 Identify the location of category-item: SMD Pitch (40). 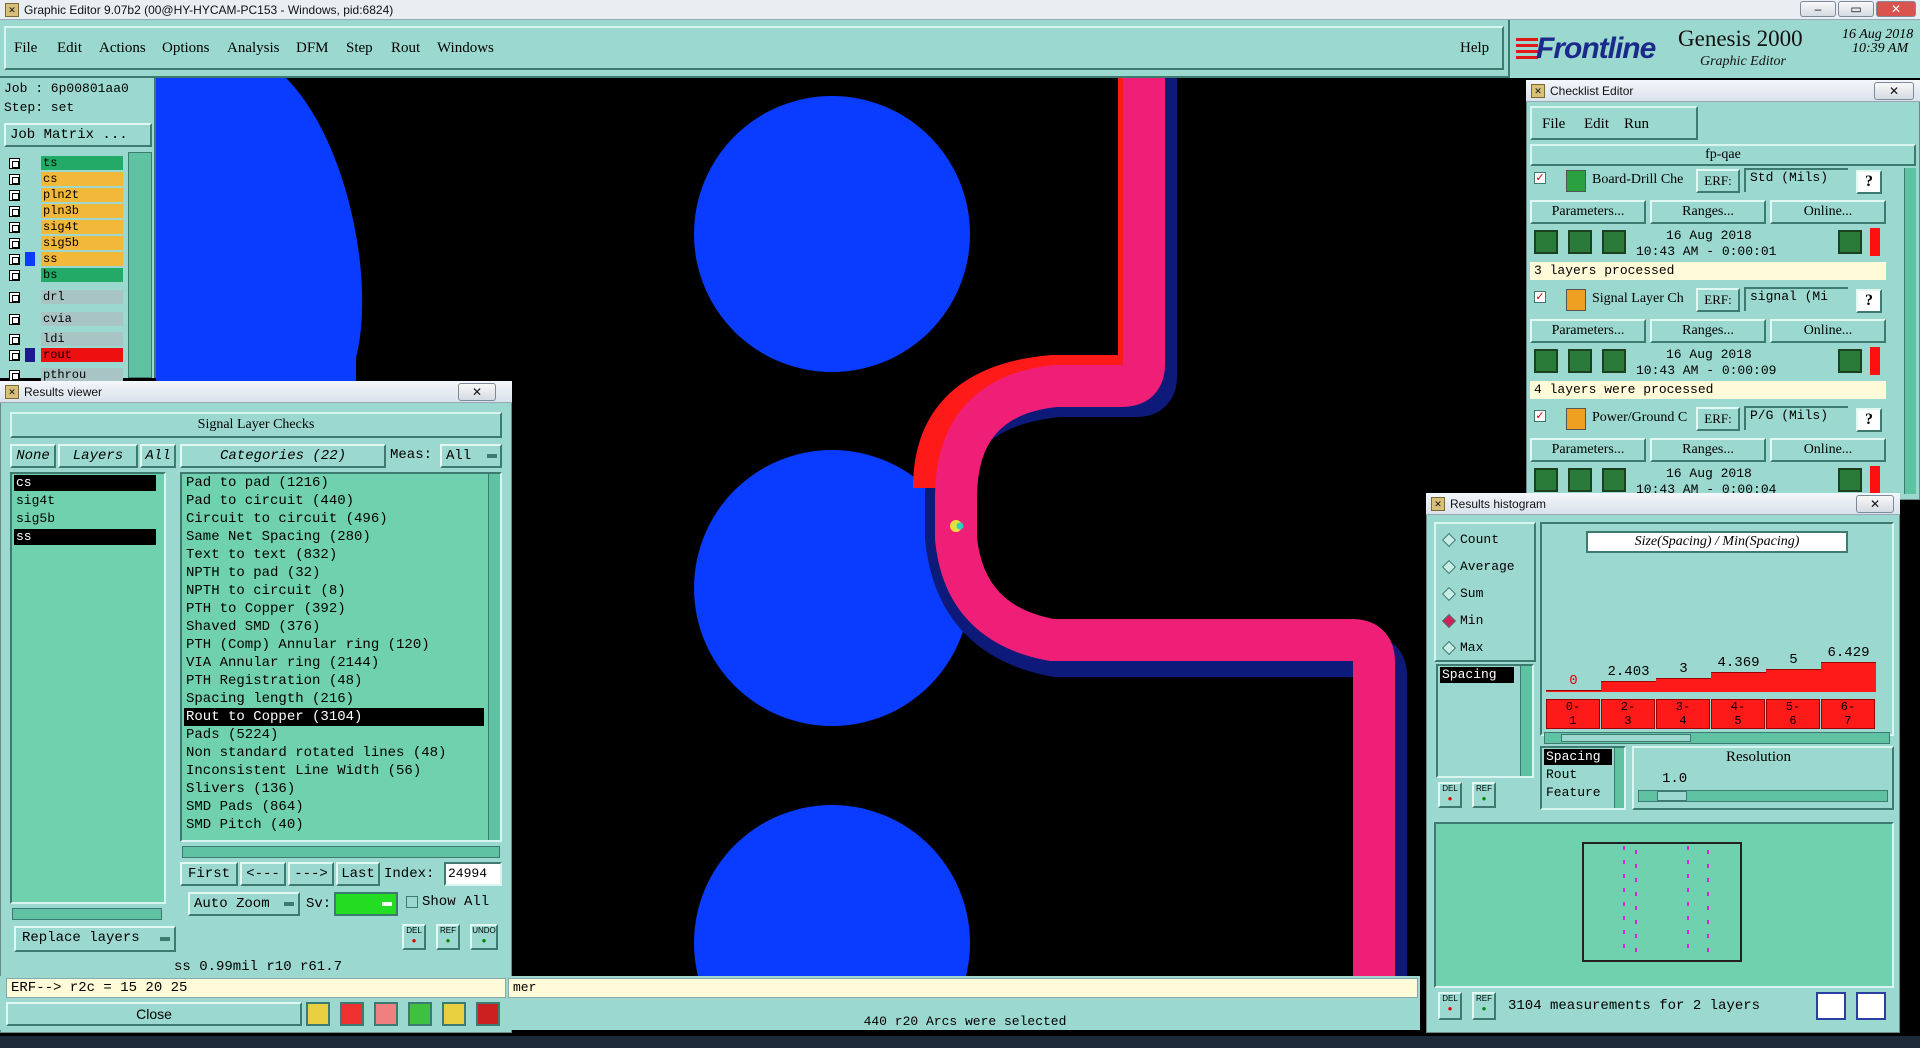
(334, 825).